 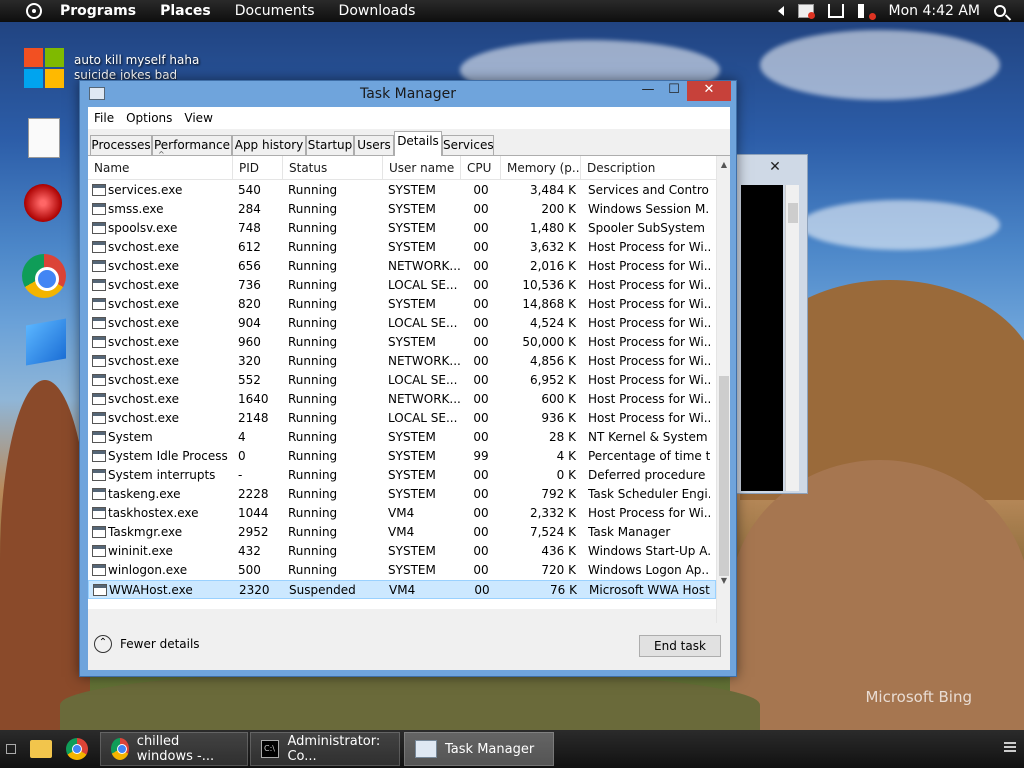 I want to click on tab-app-history: App history, so click(x=269, y=145).